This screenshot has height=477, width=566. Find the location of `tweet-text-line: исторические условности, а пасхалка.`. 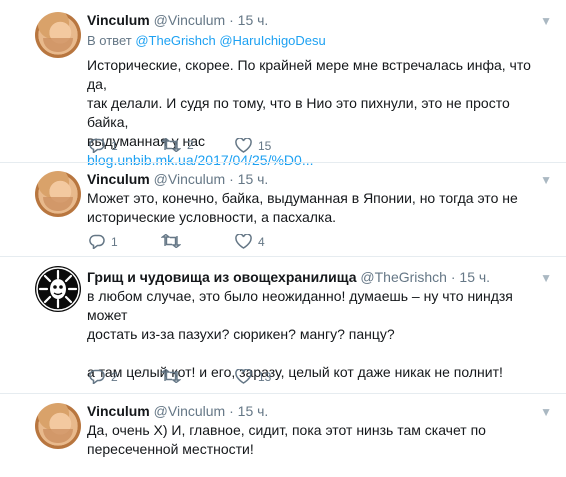

tweet-text-line: исторические условности, а пасхалка. is located at coordinates (212, 217).